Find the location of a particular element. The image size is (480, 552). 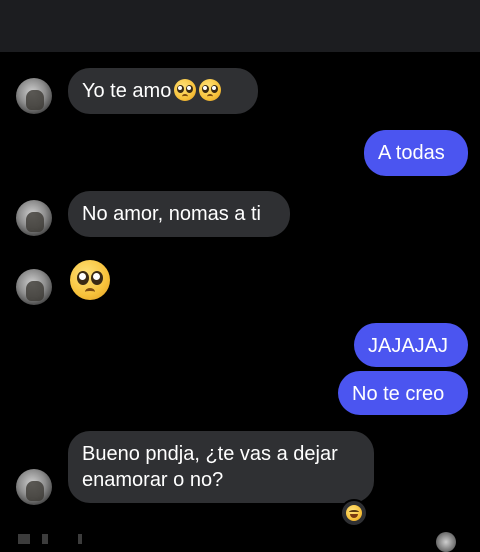

message-text-line: Bueno pndja, ¿te vas a dejar is located at coordinates (210, 454).